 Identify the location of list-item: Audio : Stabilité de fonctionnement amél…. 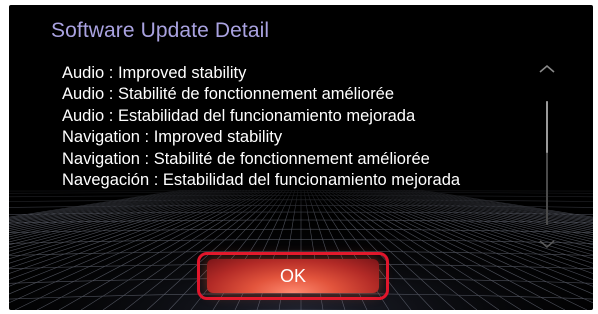
(228, 94).